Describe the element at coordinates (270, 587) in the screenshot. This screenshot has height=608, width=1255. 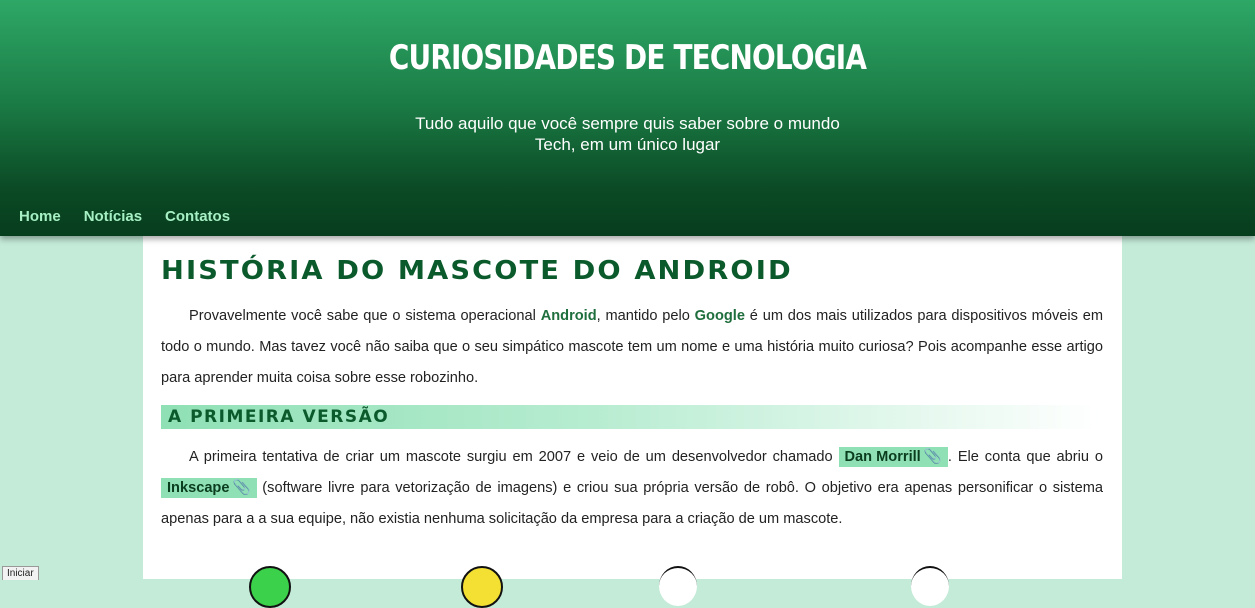
I see `green-android-figure` at that location.